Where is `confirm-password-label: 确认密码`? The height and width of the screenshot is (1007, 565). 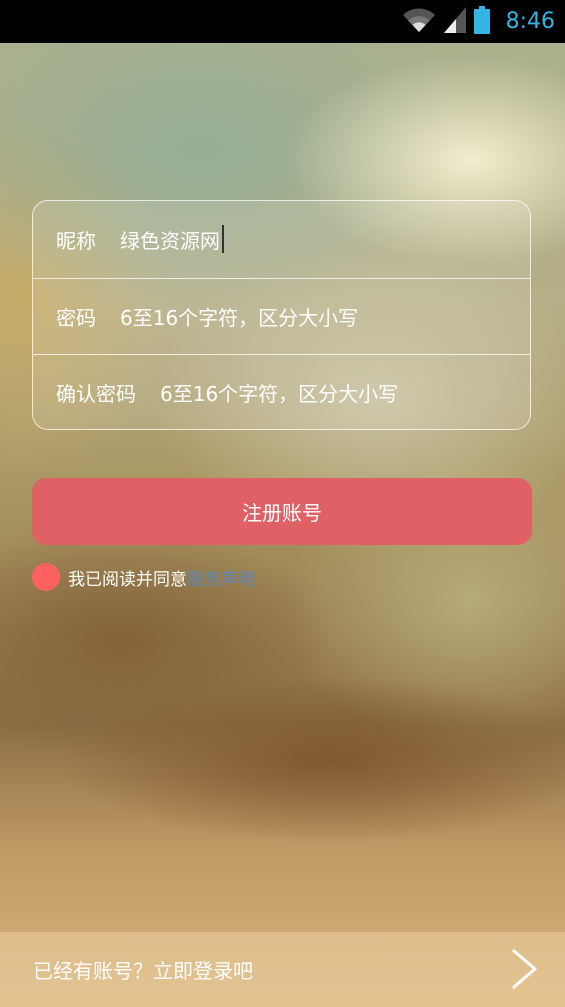 confirm-password-label: 确认密码 is located at coordinates (96, 394).